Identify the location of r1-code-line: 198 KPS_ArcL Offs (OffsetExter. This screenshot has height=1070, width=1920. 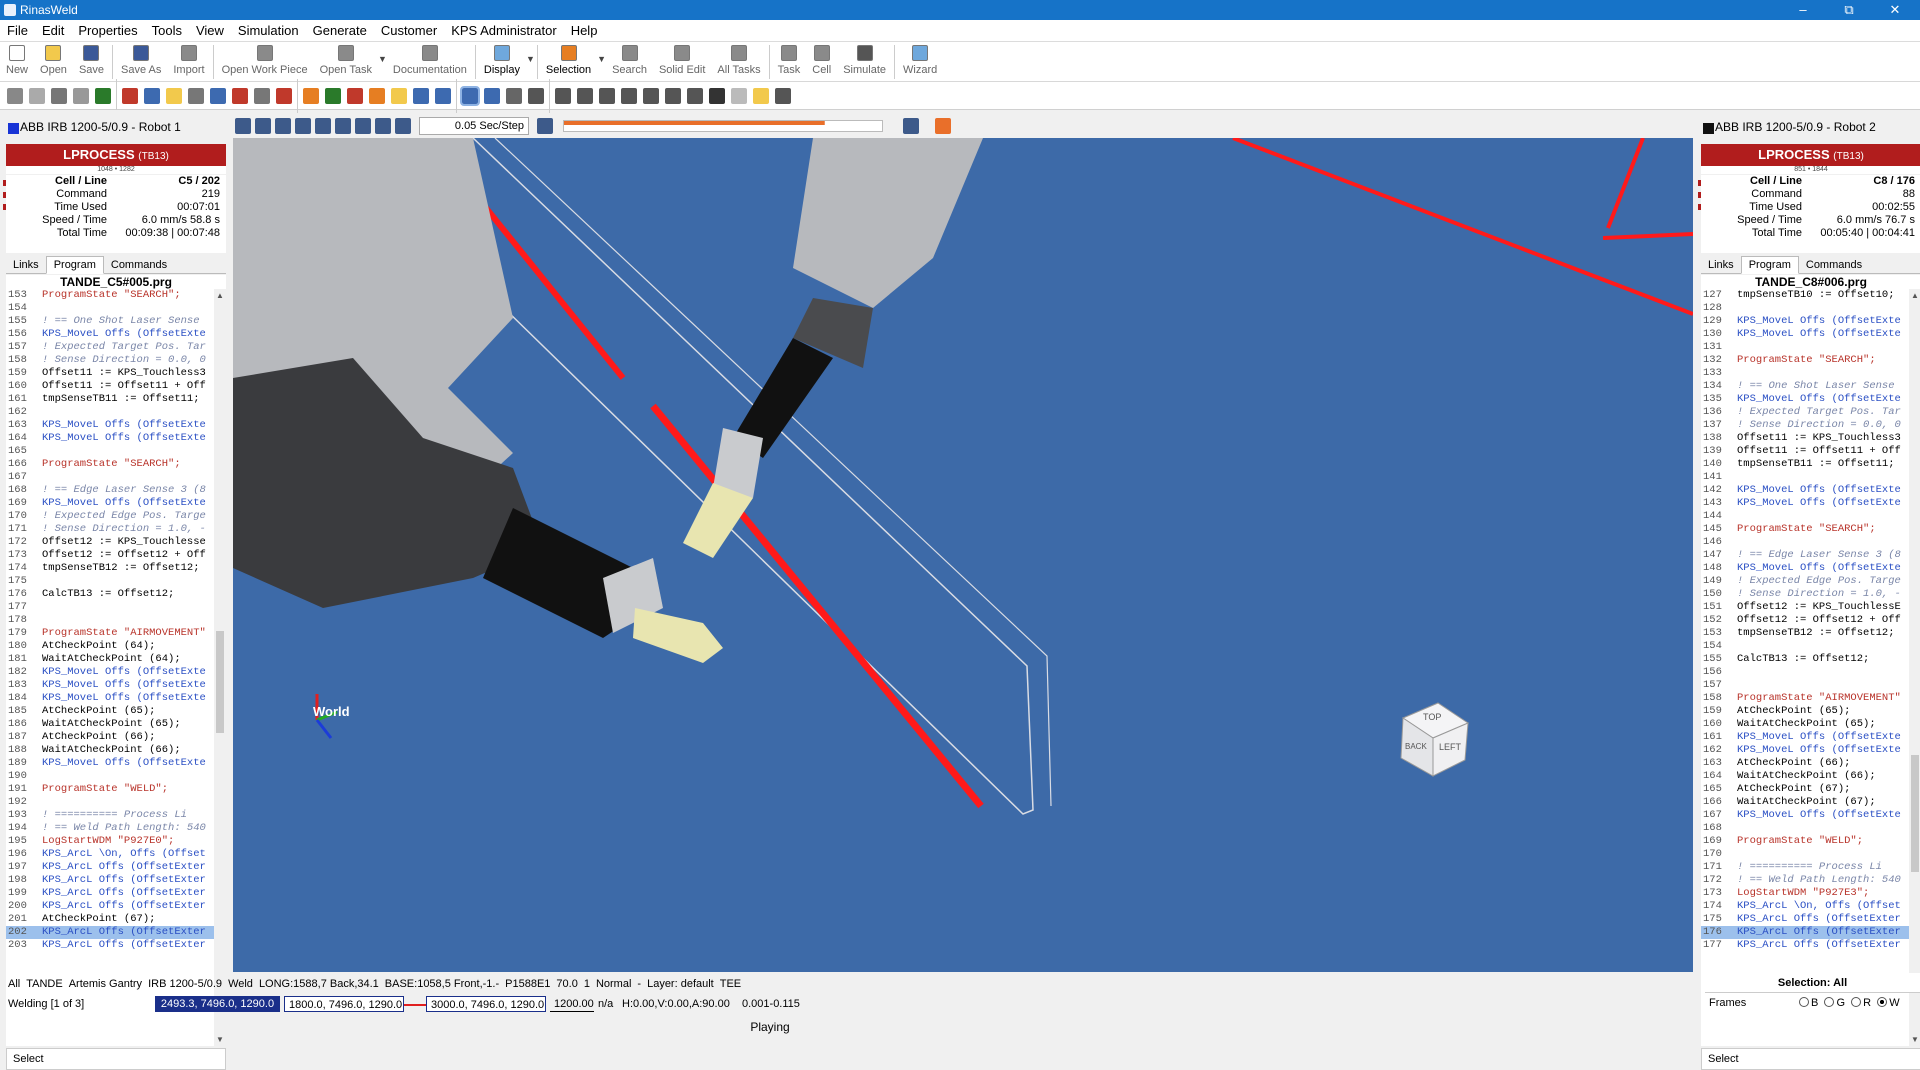
(110, 880).